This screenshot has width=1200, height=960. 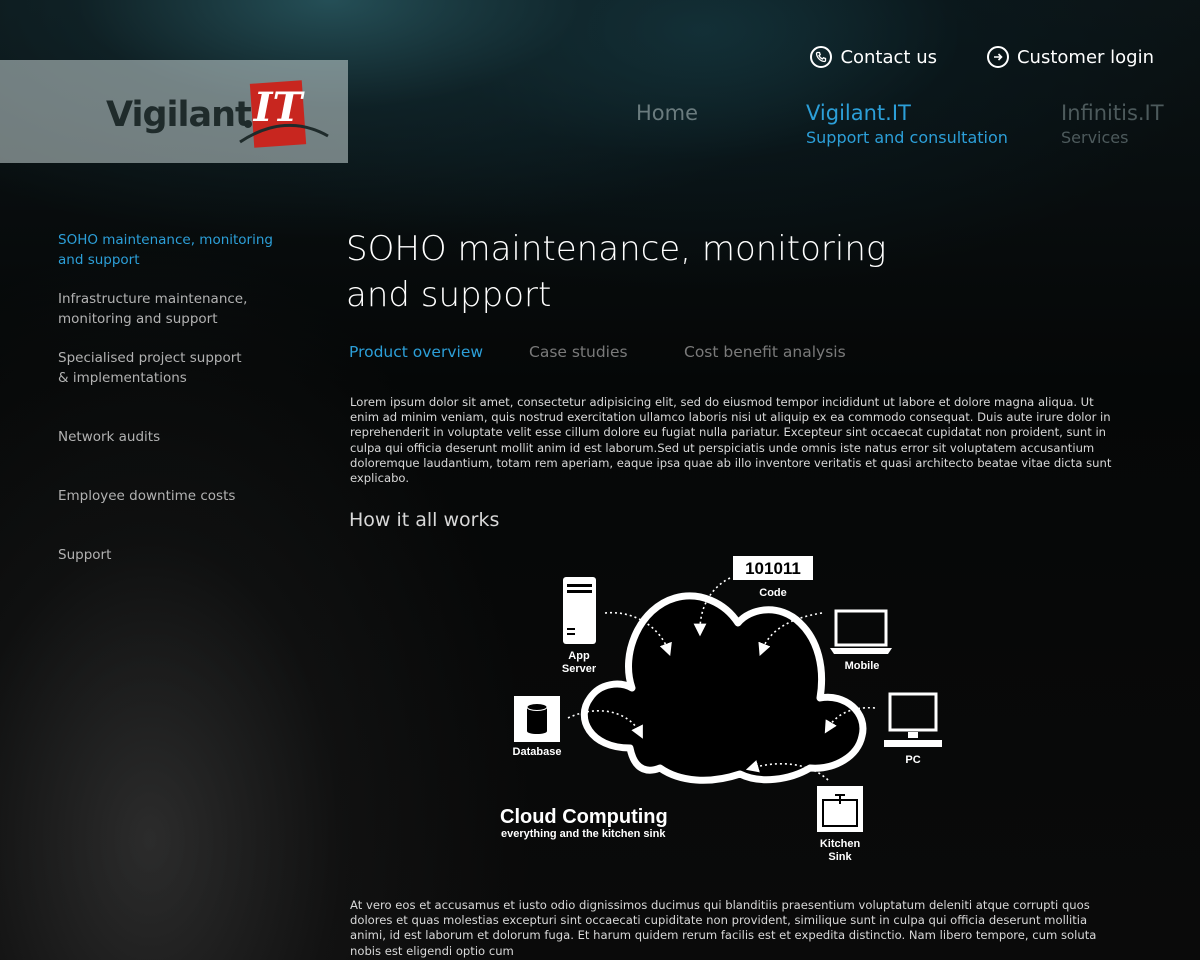 What do you see at coordinates (584, 817) in the screenshot?
I see `diagram-title: Cloud Computing` at bounding box center [584, 817].